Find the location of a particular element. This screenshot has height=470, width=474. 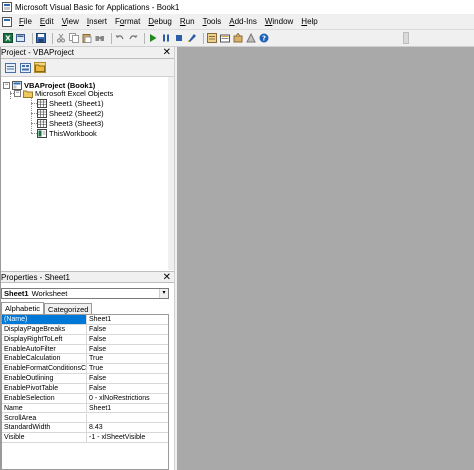

property-row: (Name) Sheet1 is located at coordinates (85, 320).